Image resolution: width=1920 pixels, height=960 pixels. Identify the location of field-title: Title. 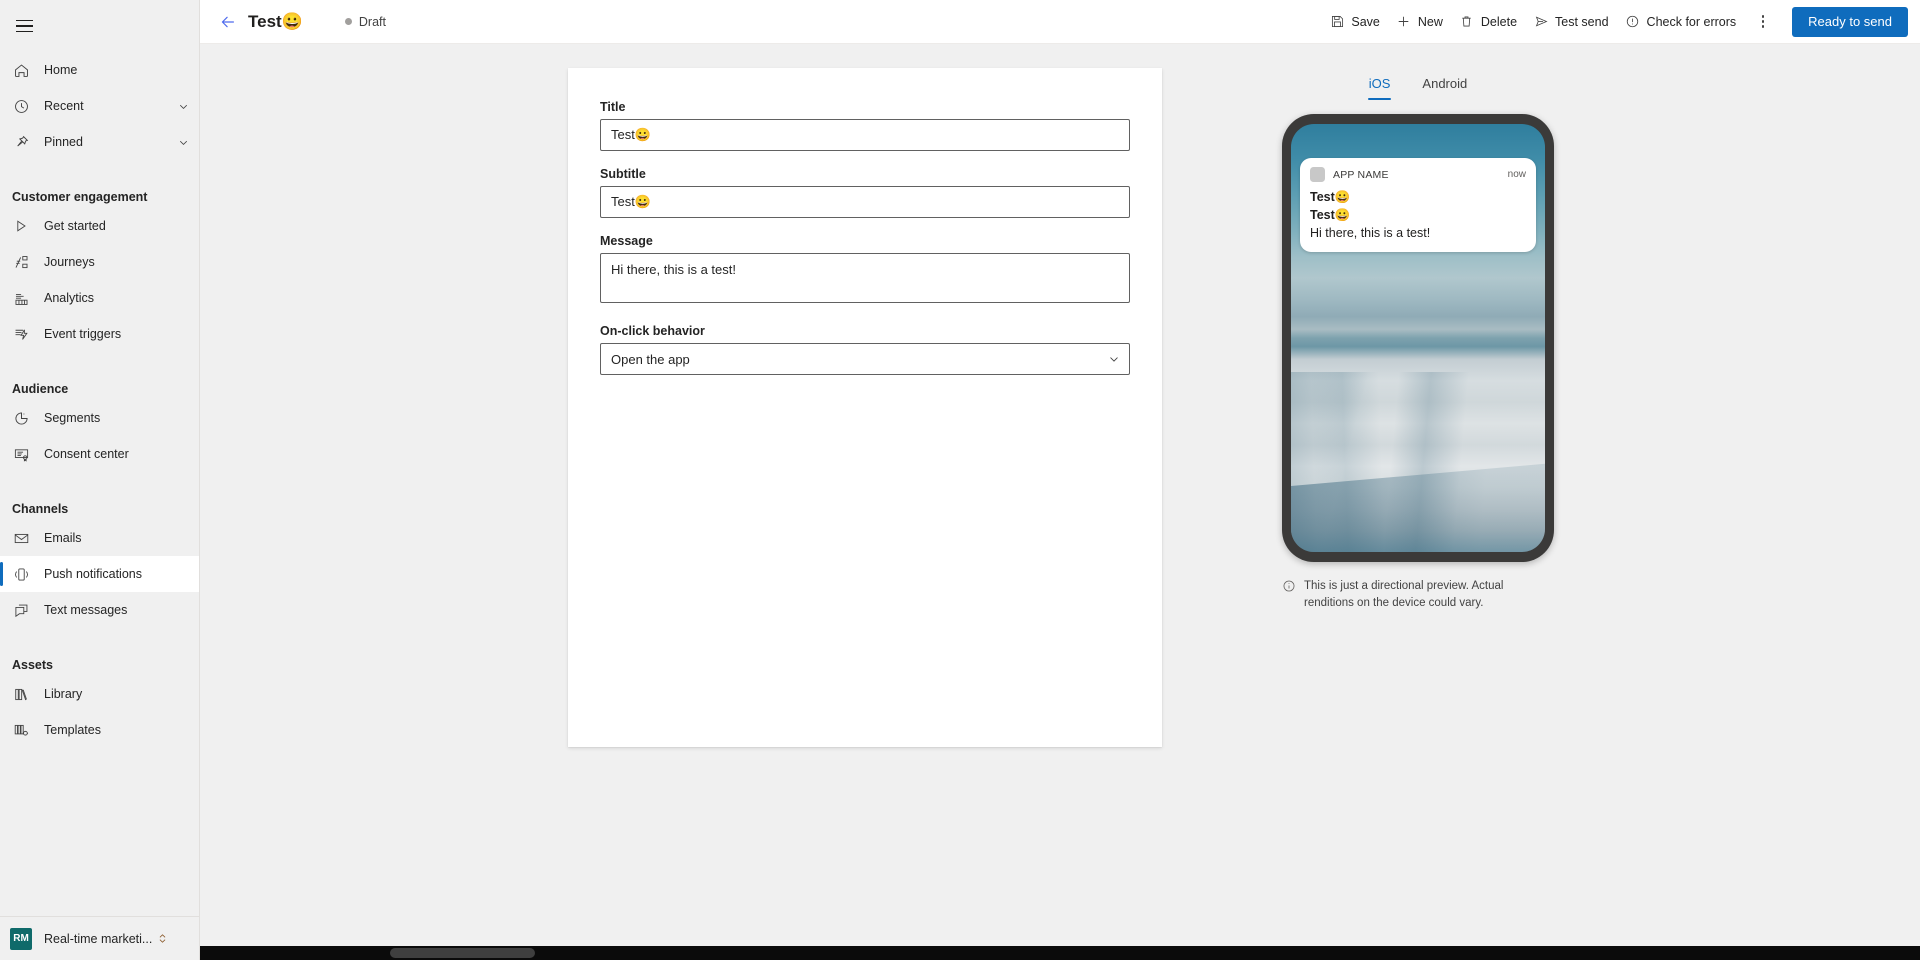
(865, 125).